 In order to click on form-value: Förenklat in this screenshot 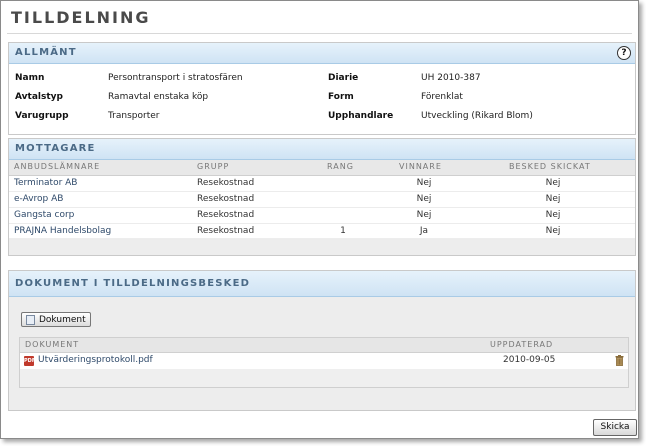, I will do `click(442, 97)`.